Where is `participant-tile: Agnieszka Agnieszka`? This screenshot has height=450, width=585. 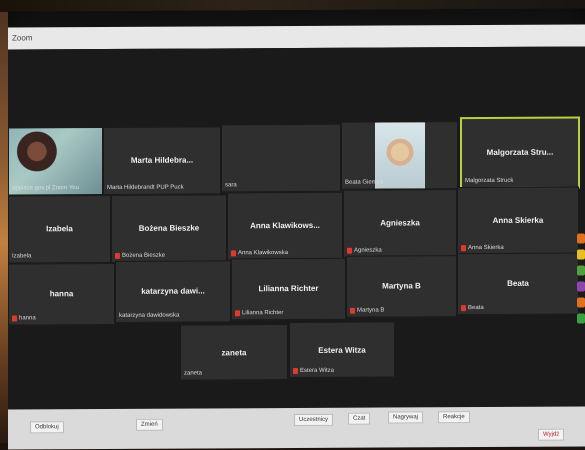 participant-tile: Agnieszka Agnieszka is located at coordinates (400, 223).